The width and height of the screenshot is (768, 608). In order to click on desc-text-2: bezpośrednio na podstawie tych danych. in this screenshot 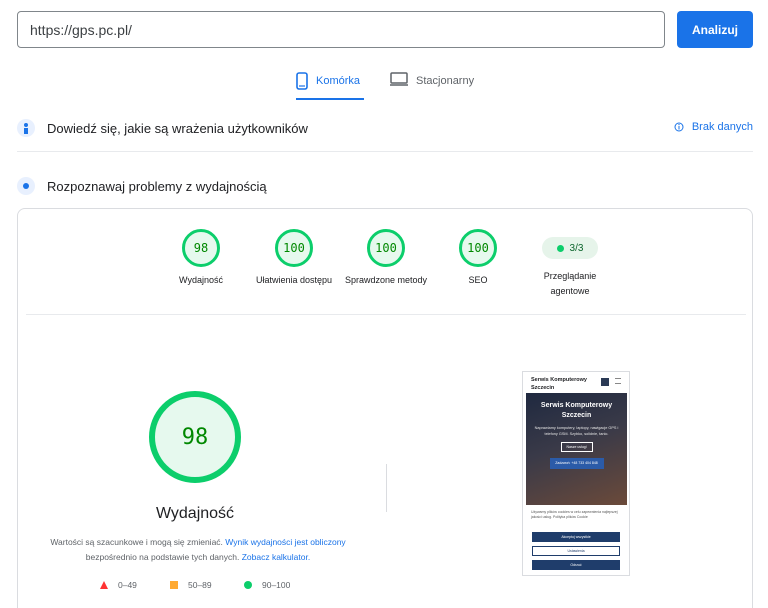, I will do `click(163, 557)`.